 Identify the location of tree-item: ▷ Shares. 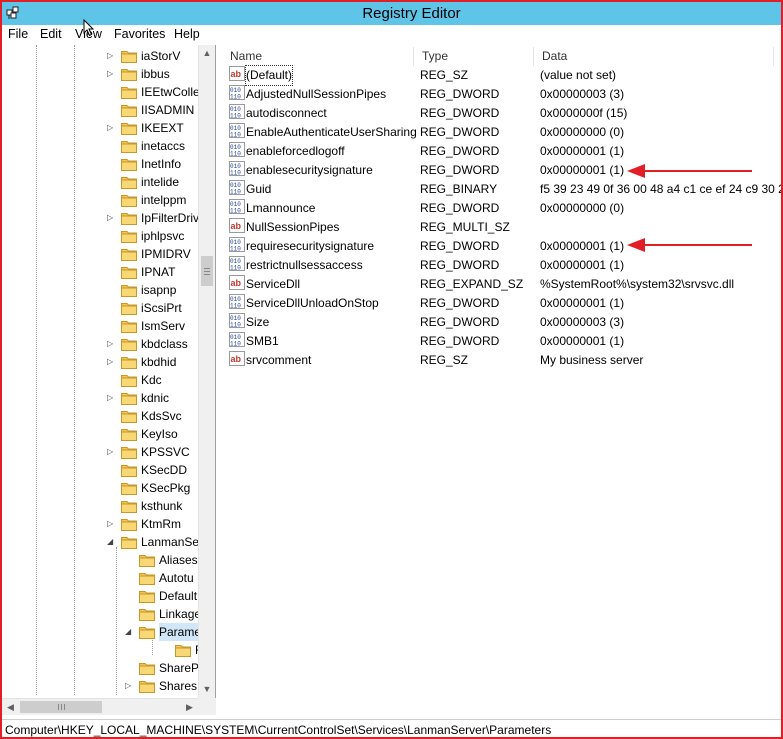
(108, 686).